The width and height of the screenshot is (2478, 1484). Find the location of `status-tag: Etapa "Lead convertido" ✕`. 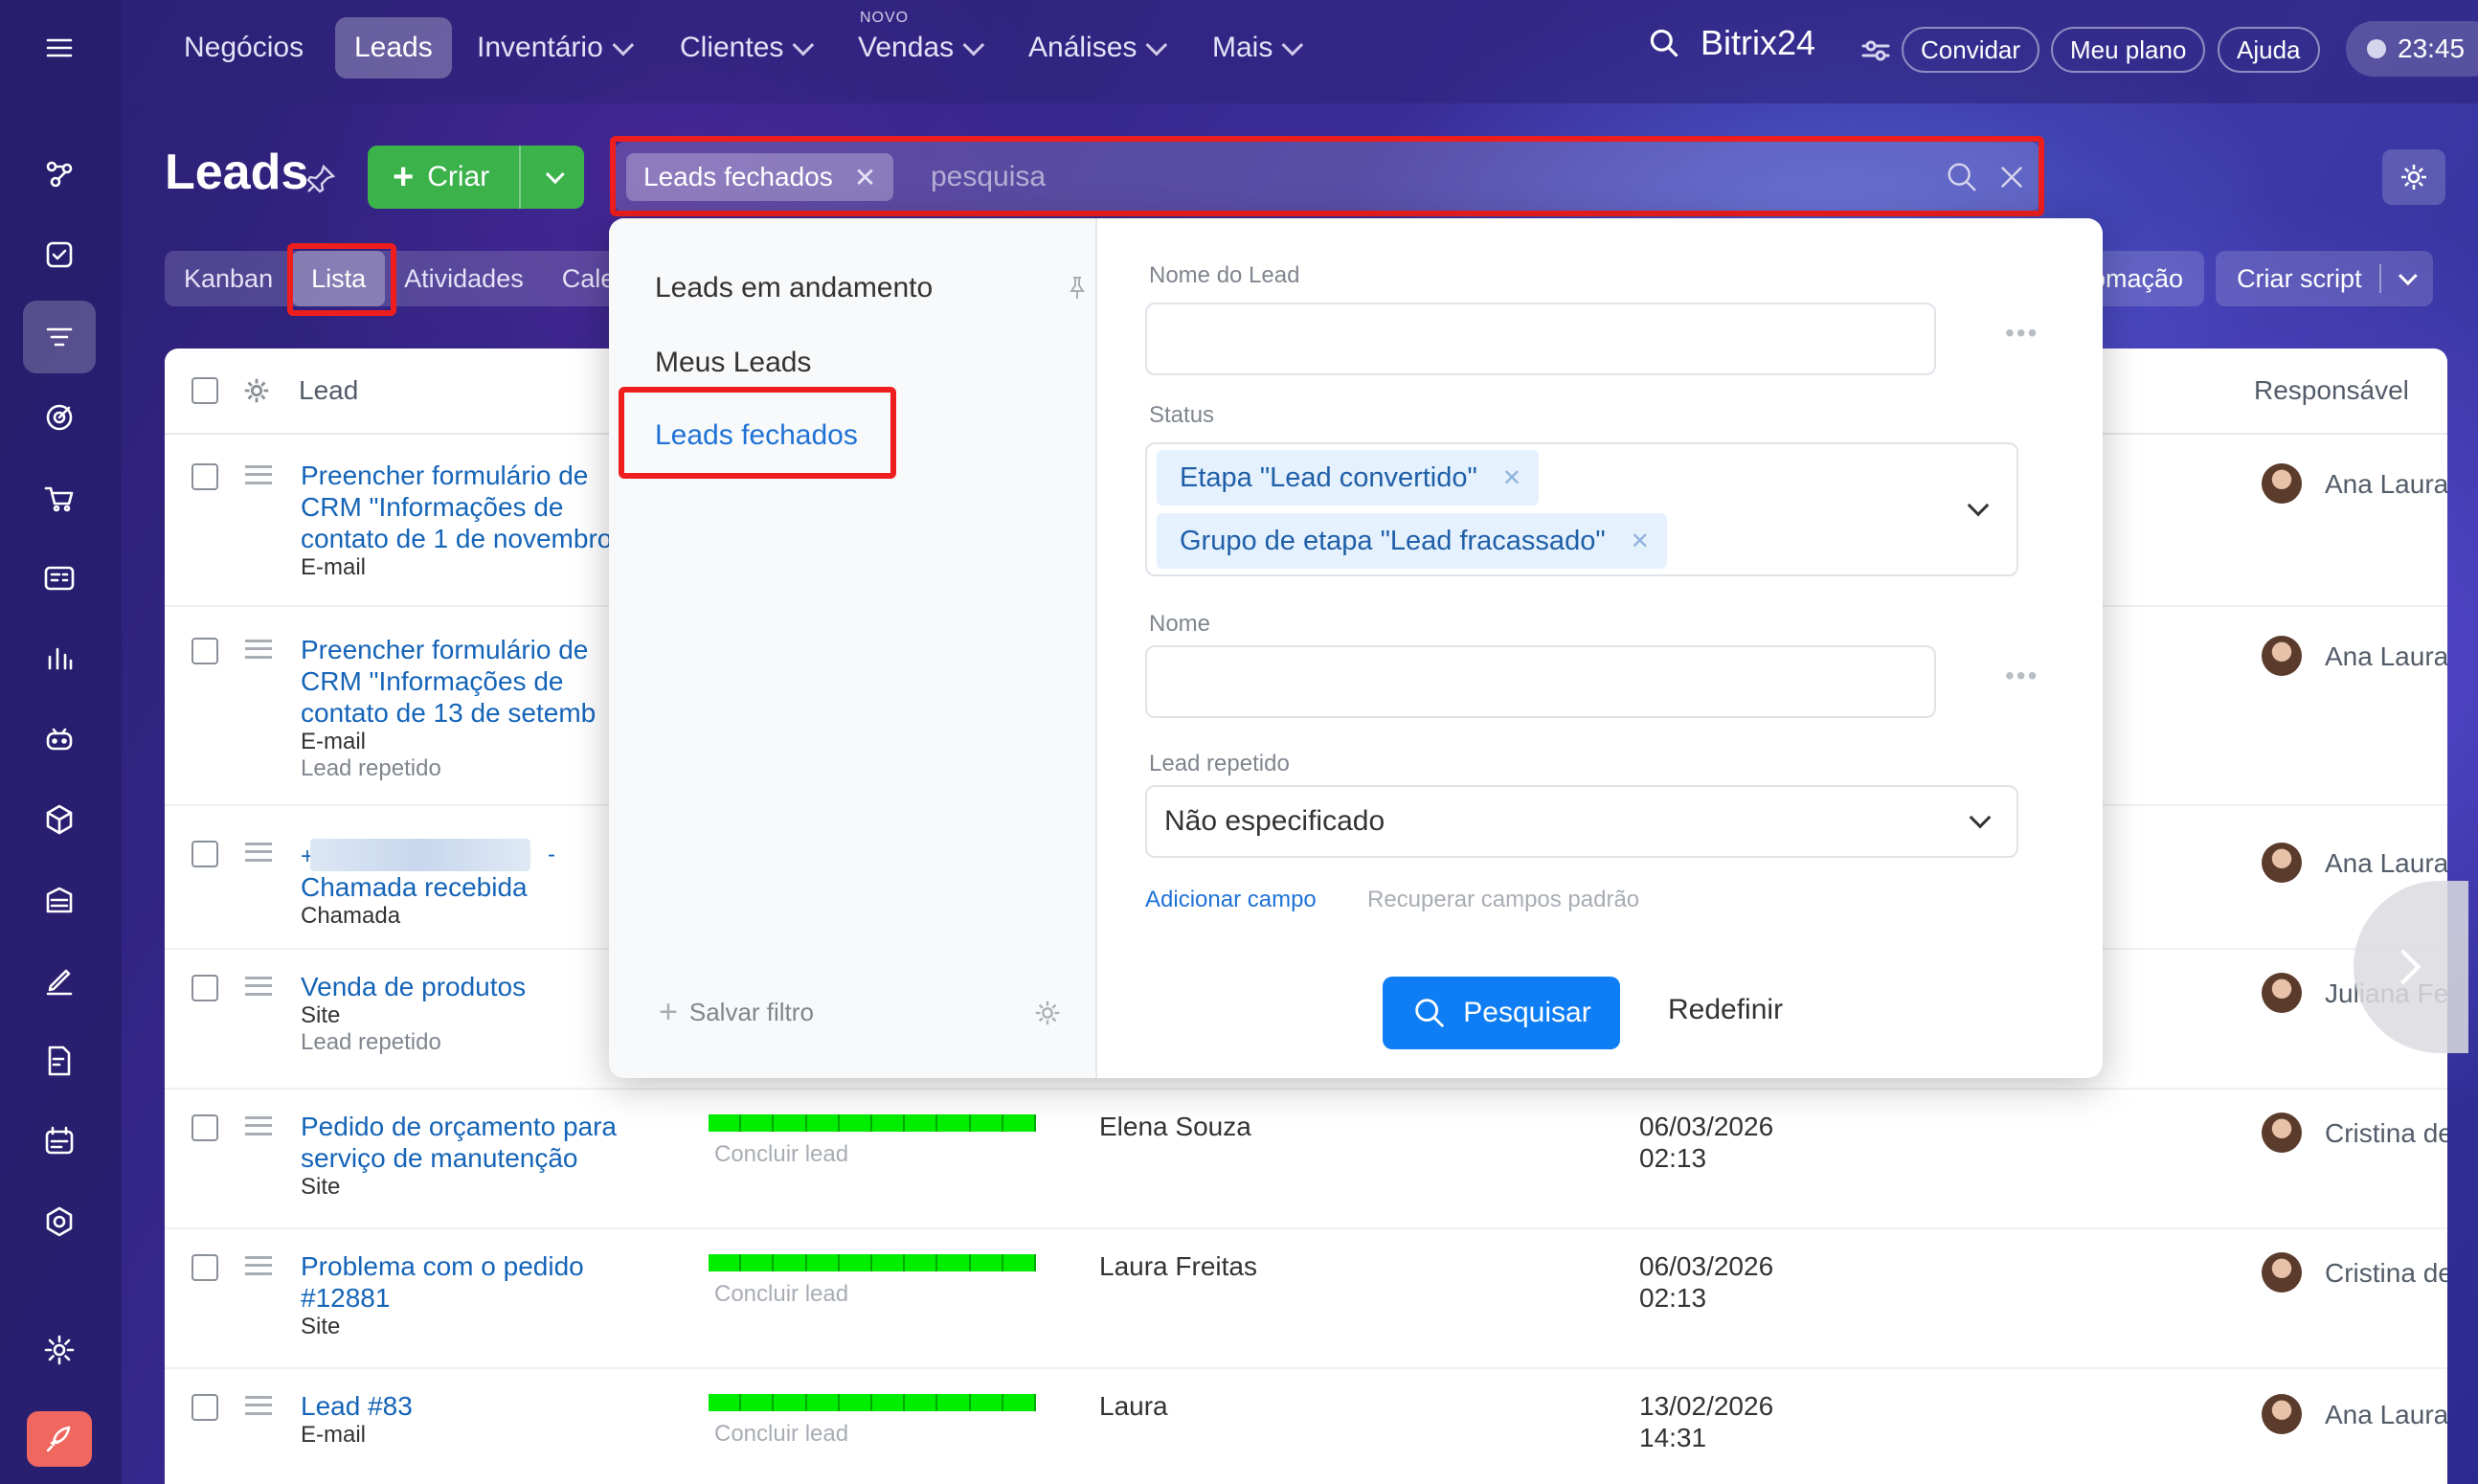

status-tag: Etapa "Lead convertido" ✕ is located at coordinates (1348, 478).